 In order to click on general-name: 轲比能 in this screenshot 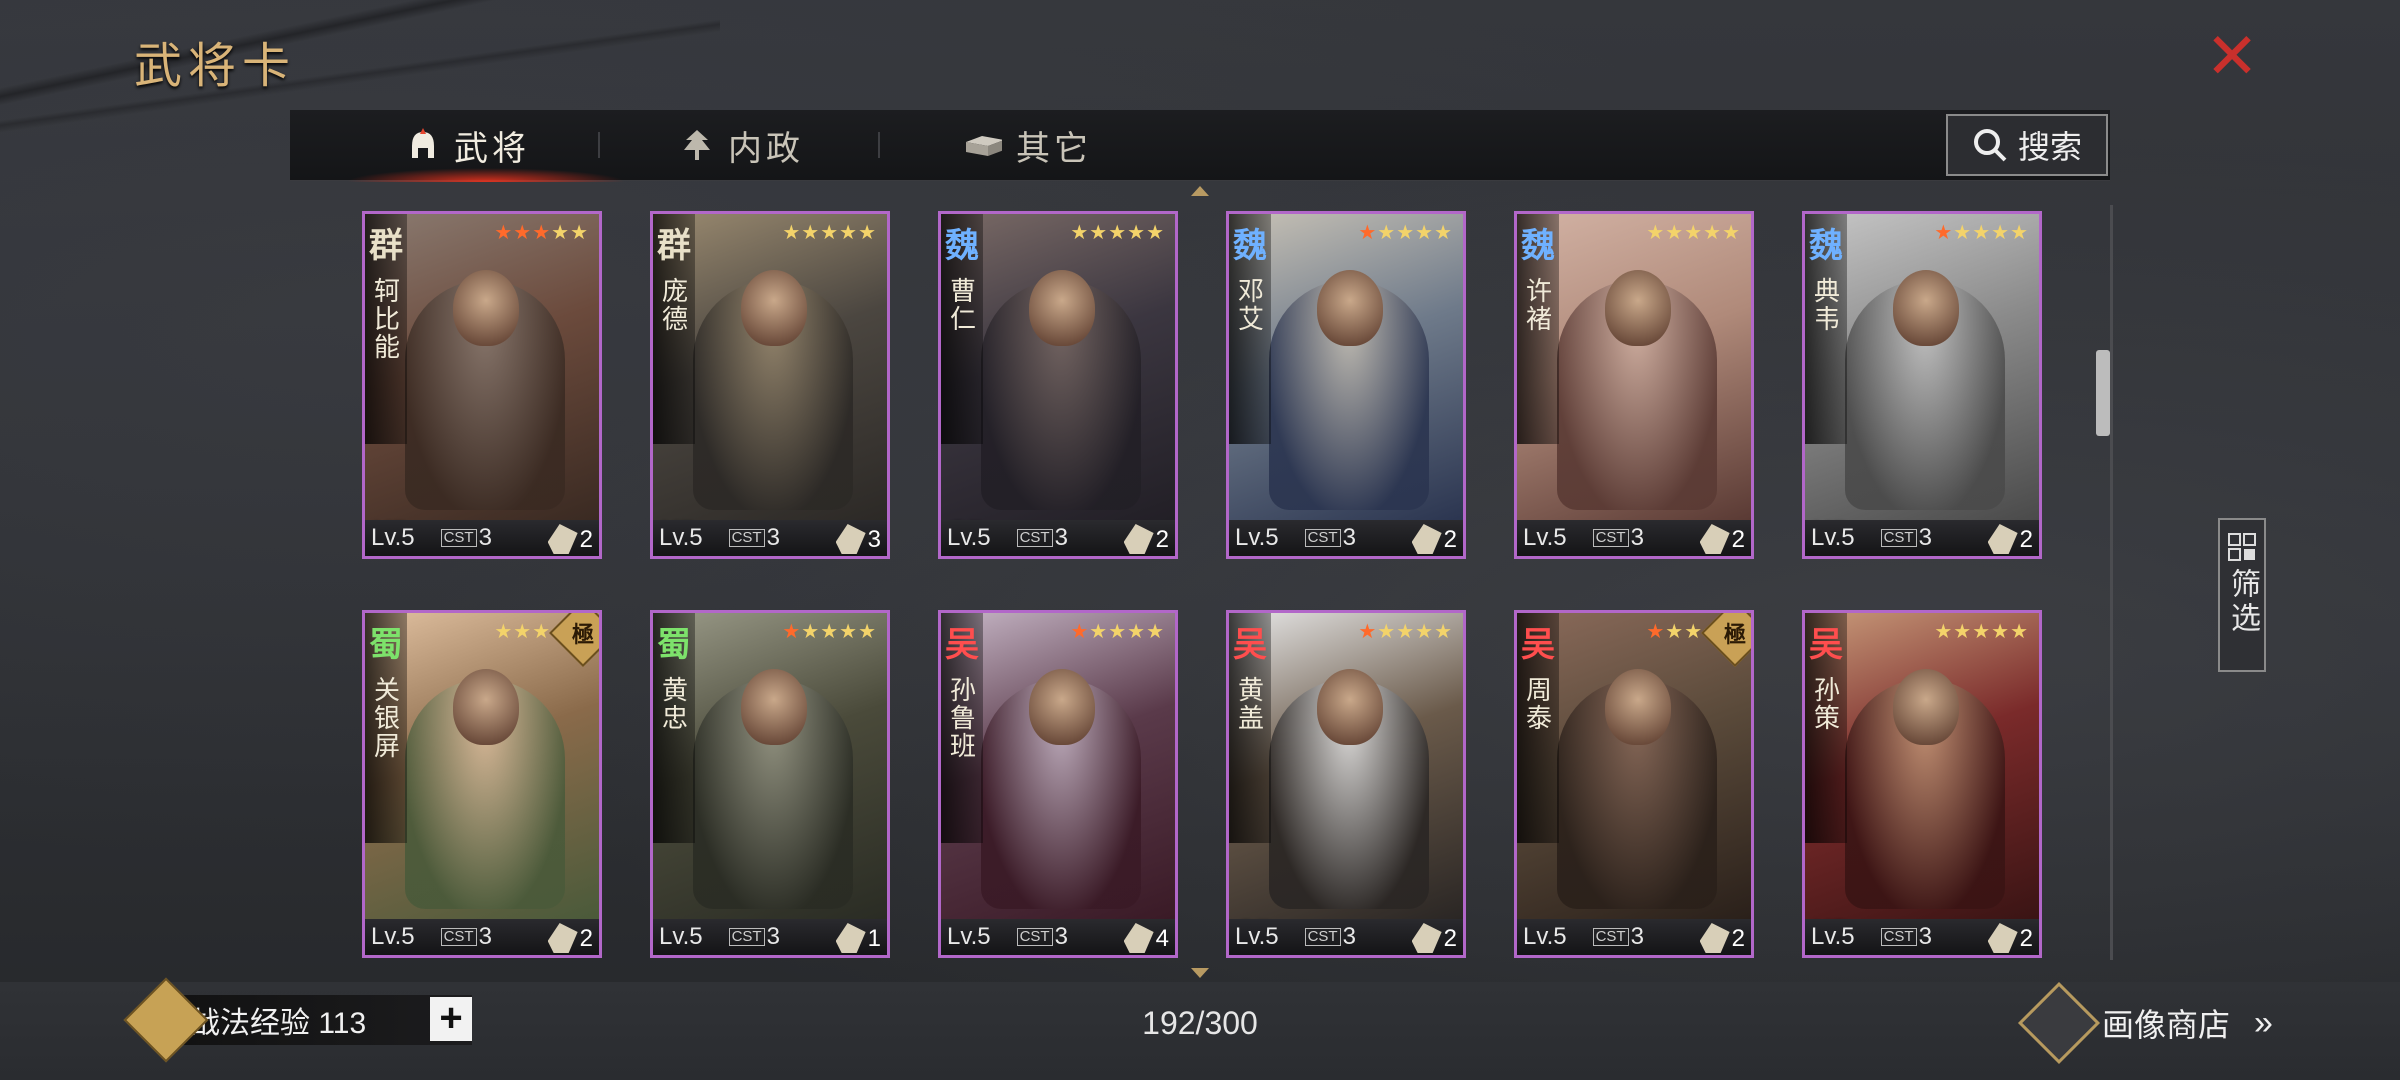, I will do `click(385, 319)`.